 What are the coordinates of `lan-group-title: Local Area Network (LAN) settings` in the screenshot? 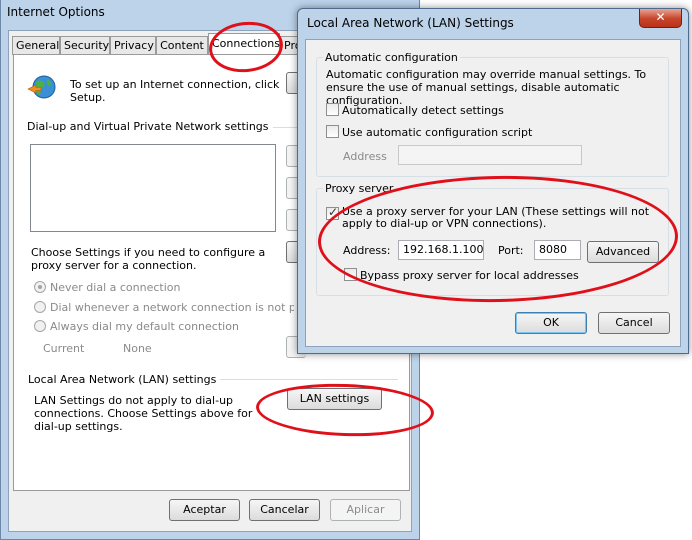 It's located at (124, 379).